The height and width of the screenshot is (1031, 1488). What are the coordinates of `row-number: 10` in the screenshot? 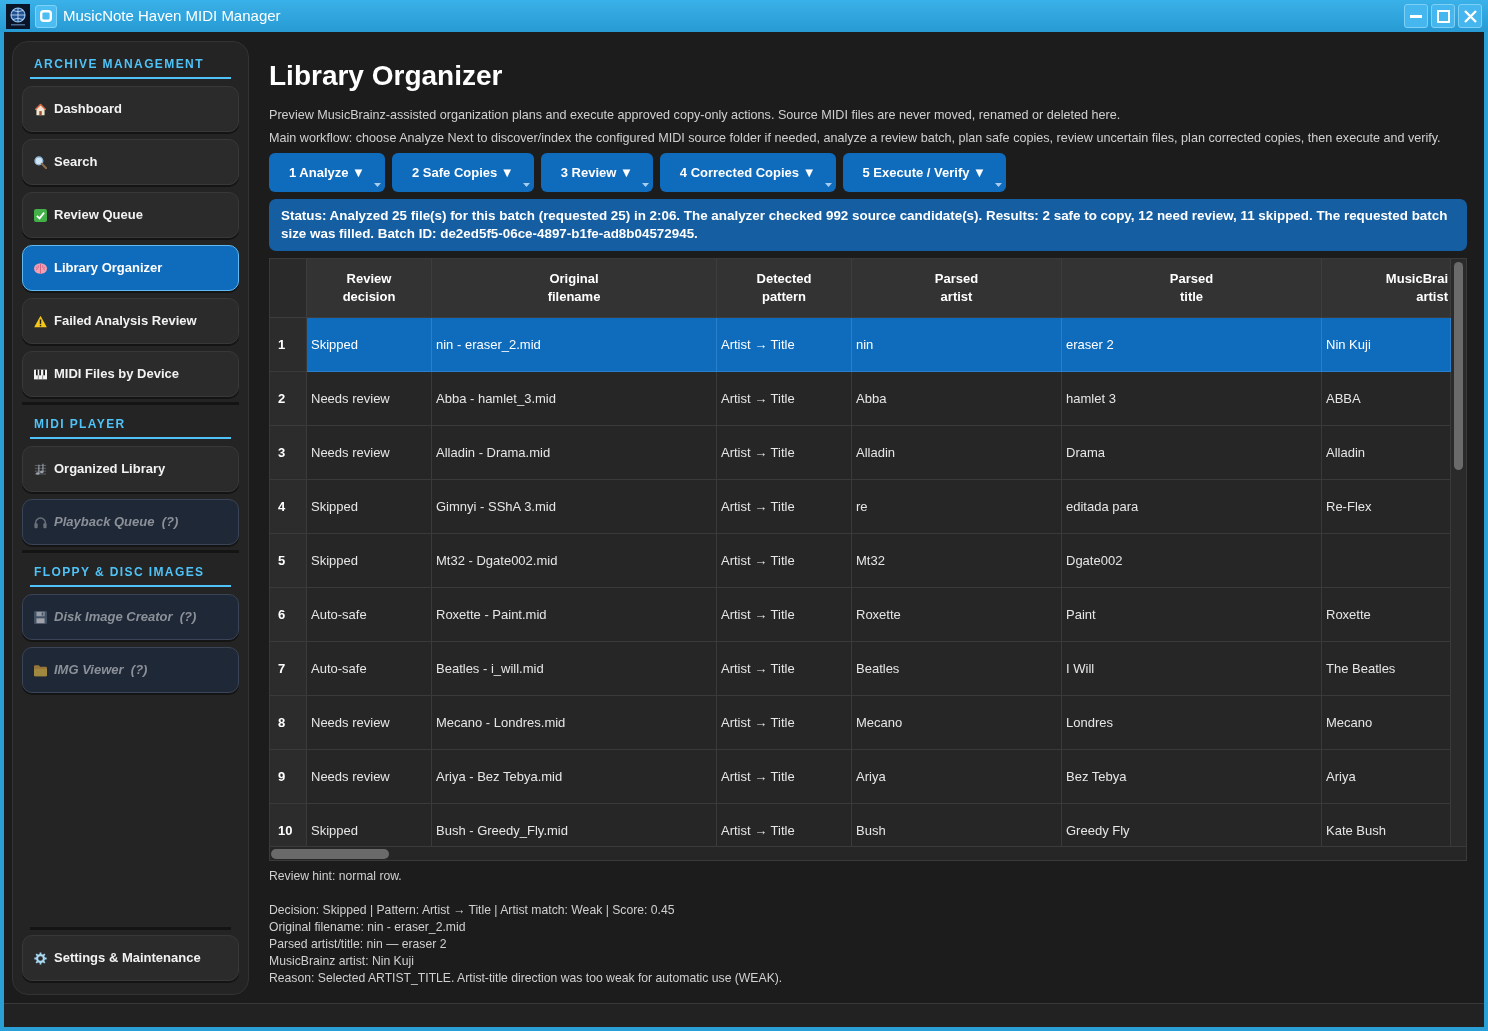 It's located at (288, 825).